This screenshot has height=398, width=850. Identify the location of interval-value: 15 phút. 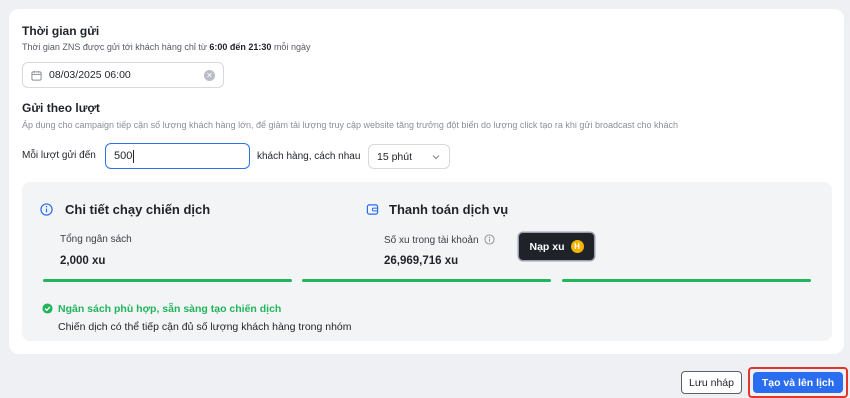
(395, 156).